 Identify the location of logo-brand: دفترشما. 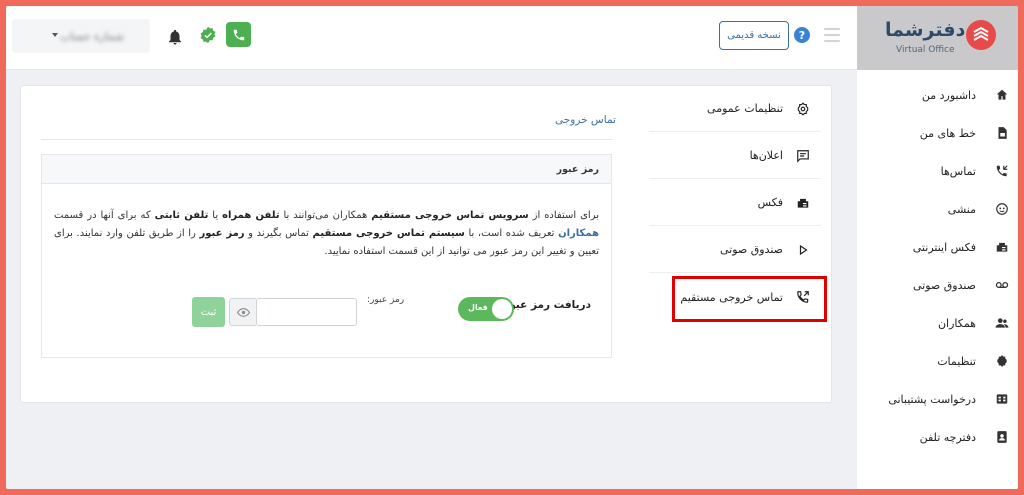
(925, 30).